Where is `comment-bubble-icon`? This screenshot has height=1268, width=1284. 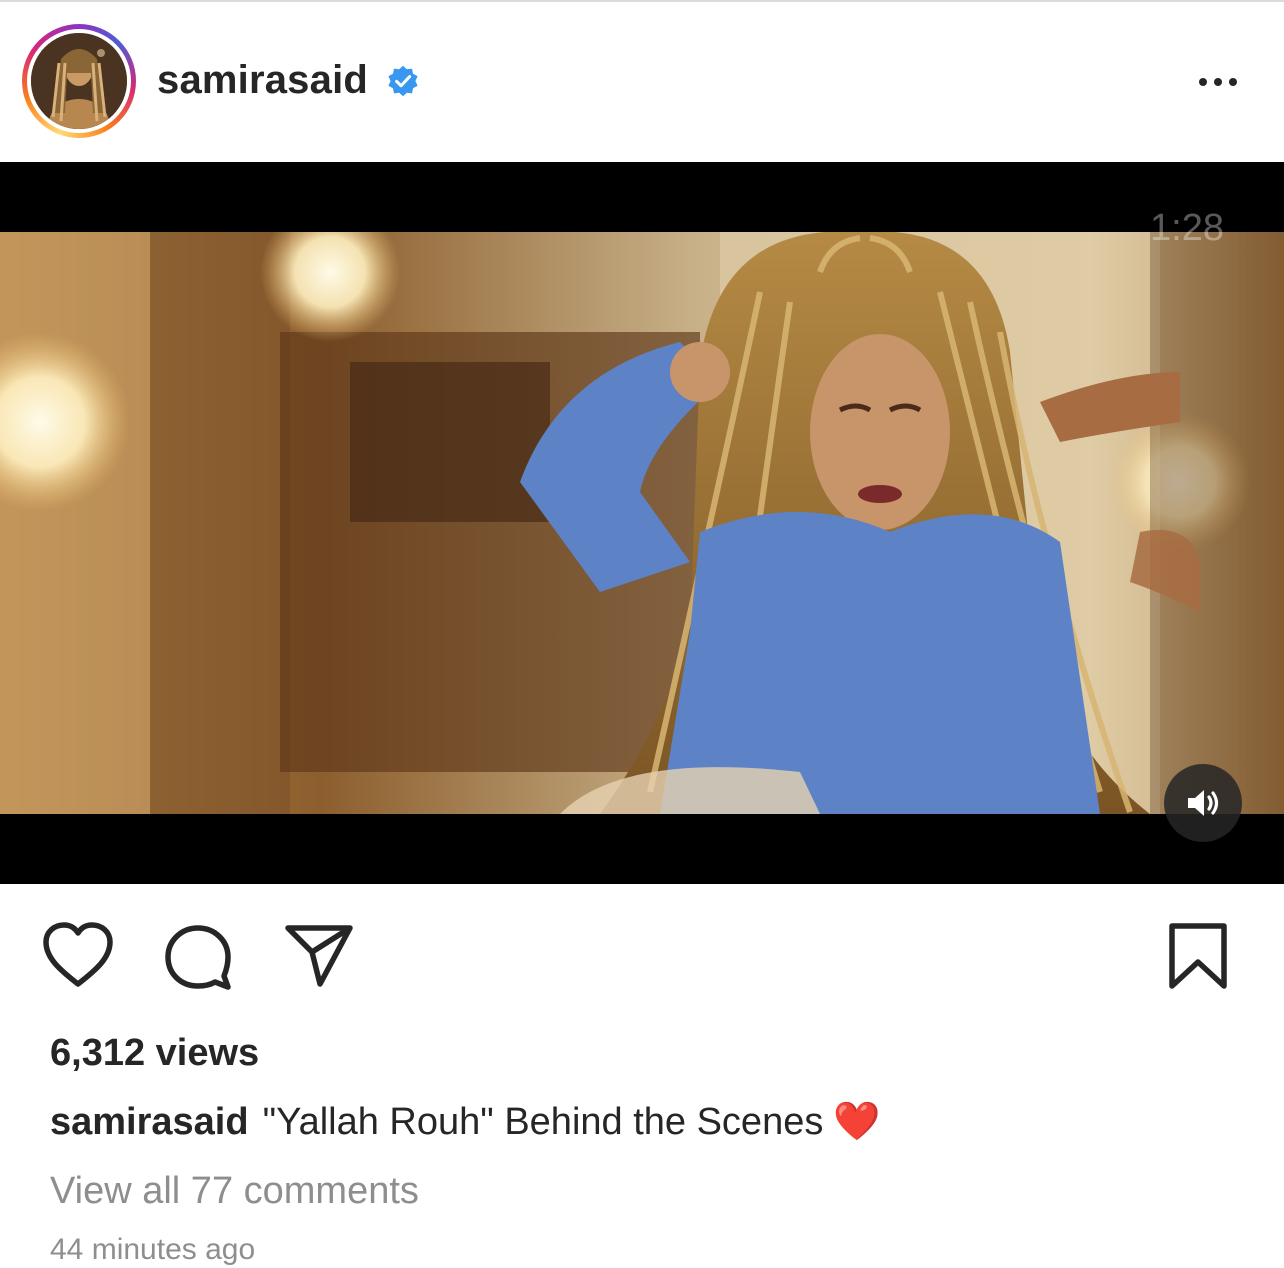 comment-bubble-icon is located at coordinates (198, 957).